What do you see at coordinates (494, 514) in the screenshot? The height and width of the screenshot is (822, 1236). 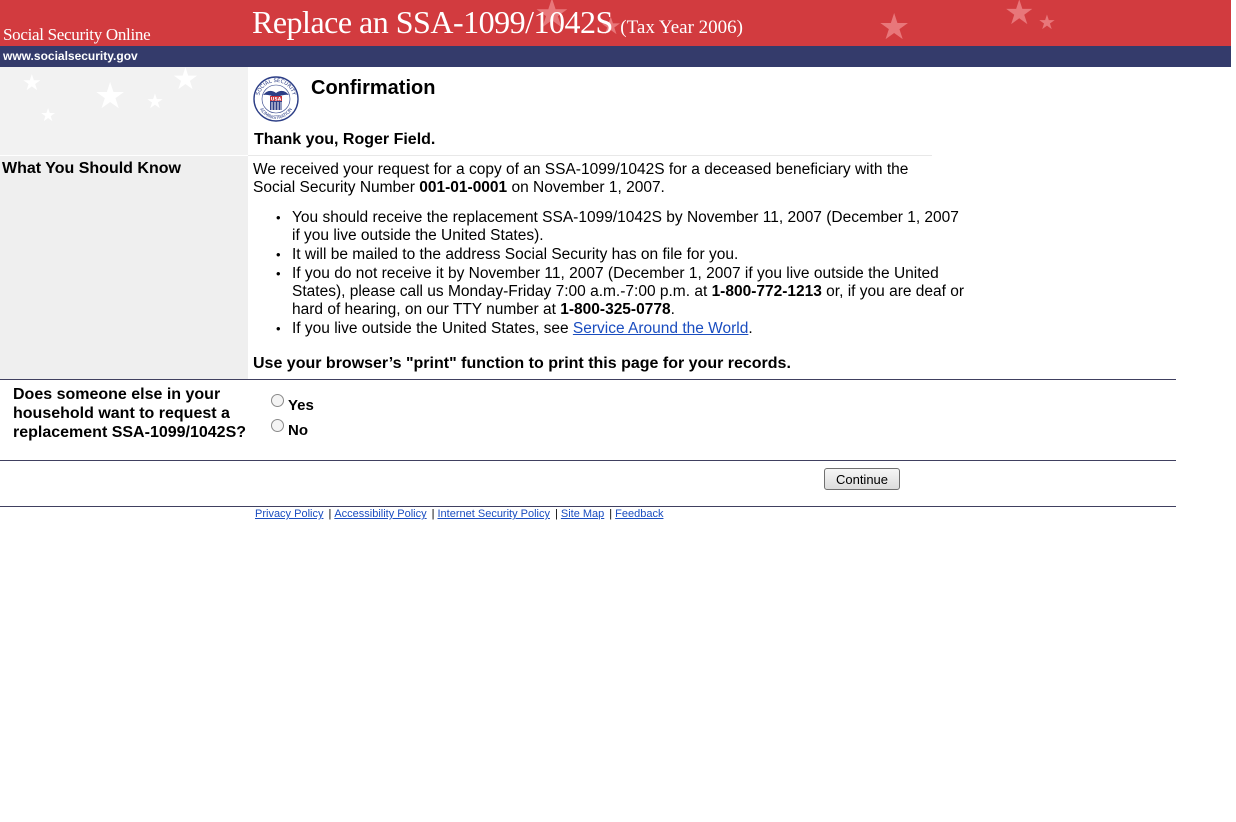 I see `internet-security-policy-link: Internet Security Policy` at bounding box center [494, 514].